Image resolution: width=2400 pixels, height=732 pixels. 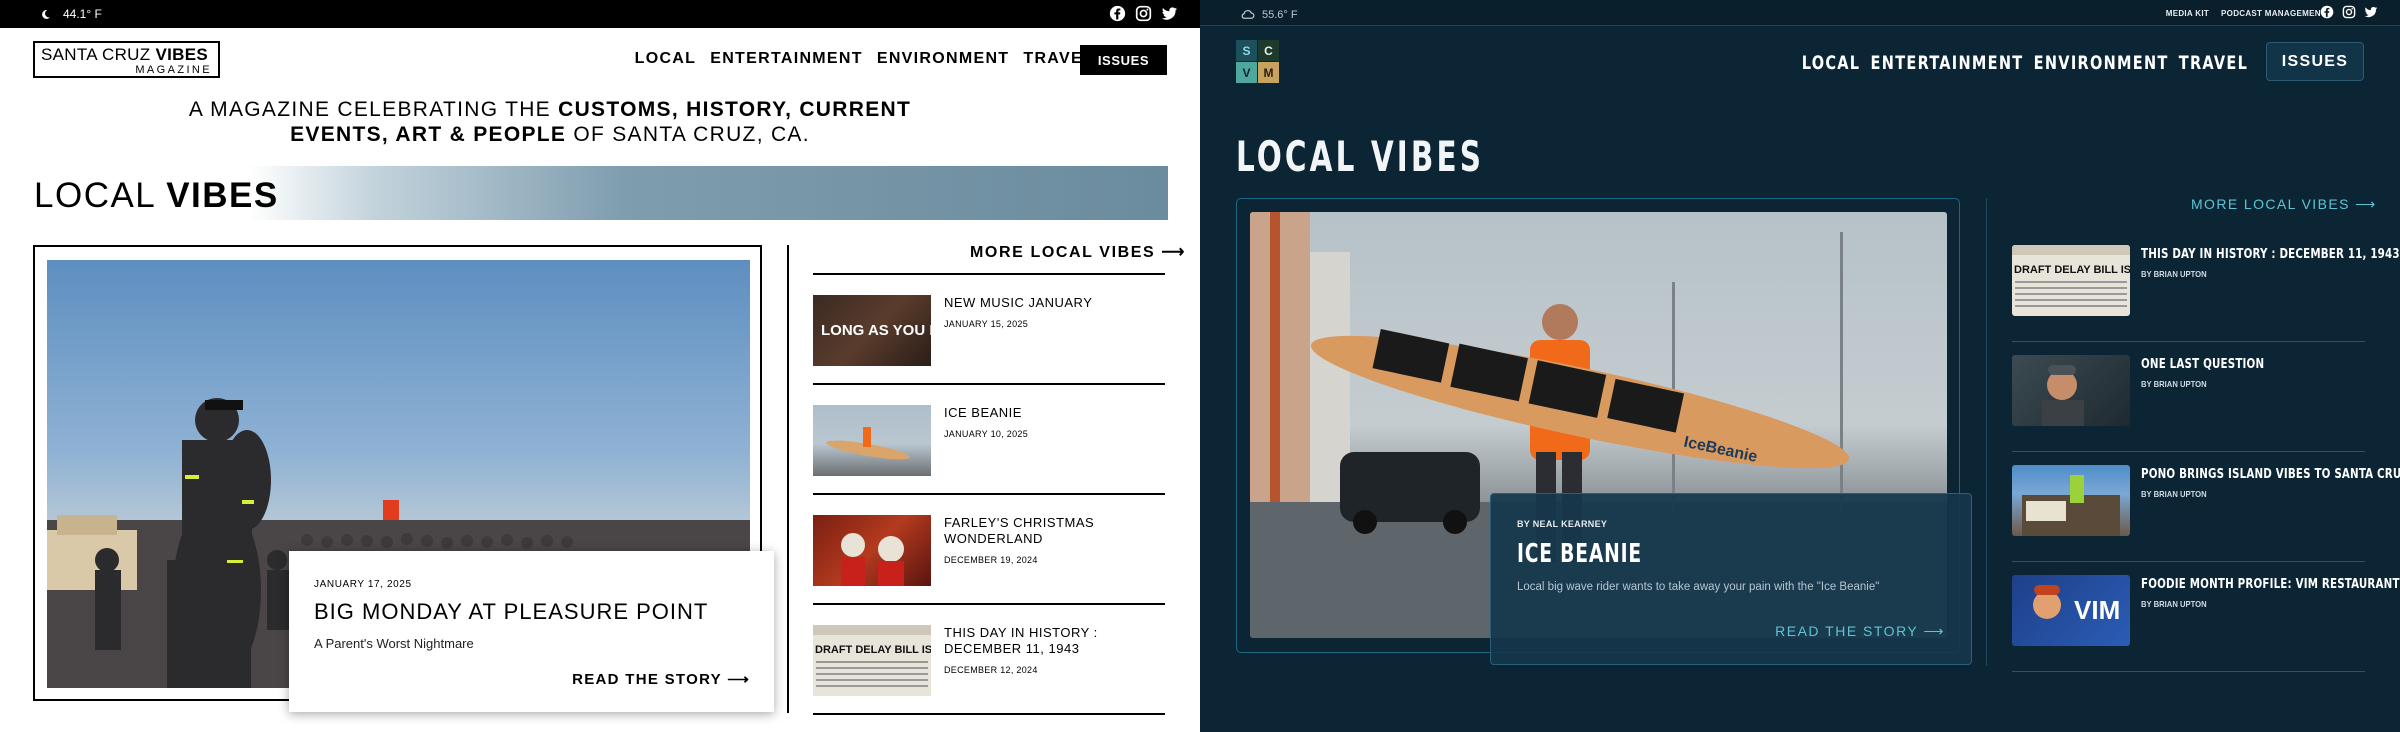 What do you see at coordinates (688, 134) in the screenshot?
I see `tagline-part2: OF SANTA CRUZ, CA.` at bounding box center [688, 134].